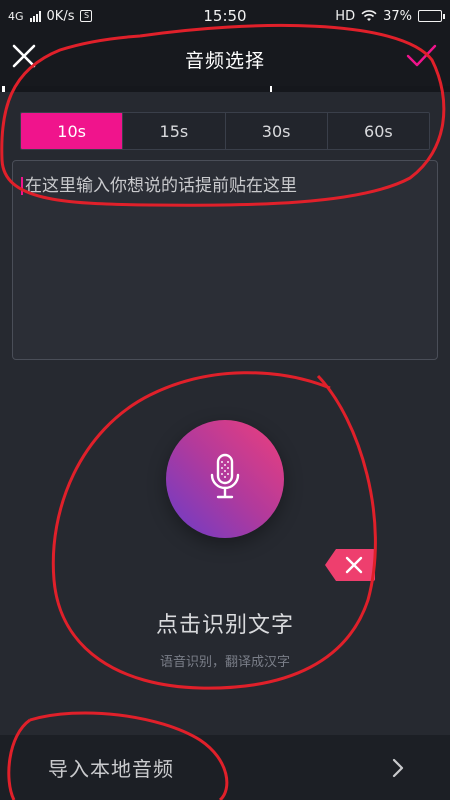  I want to click on chevron-right-icon, so click(398, 767).